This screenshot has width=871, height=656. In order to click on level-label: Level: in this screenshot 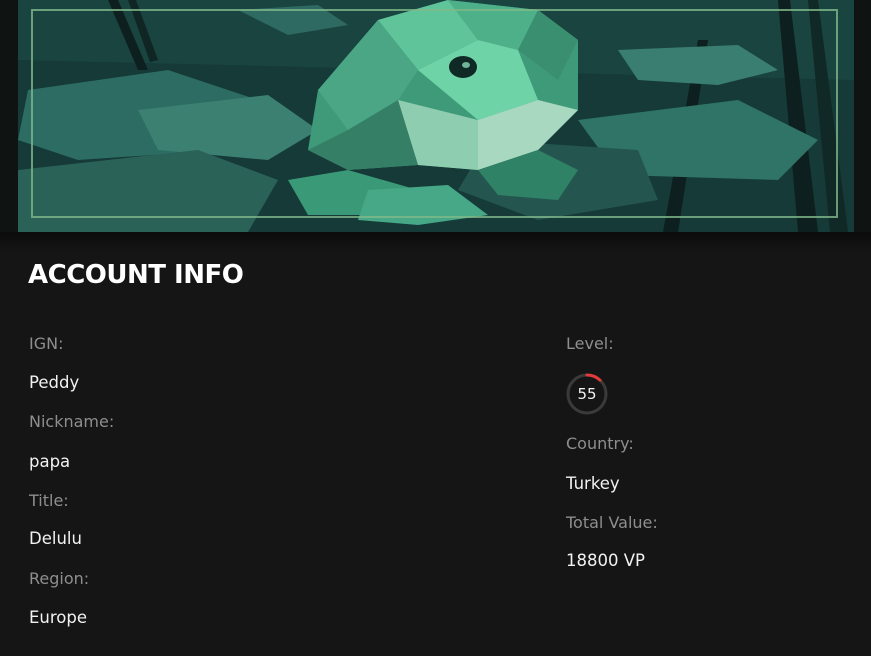, I will do `click(590, 343)`.